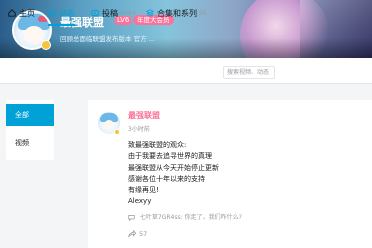  Describe the element at coordinates (30, 115) in the screenshot. I see `sidebar-item-all: 全部` at that location.